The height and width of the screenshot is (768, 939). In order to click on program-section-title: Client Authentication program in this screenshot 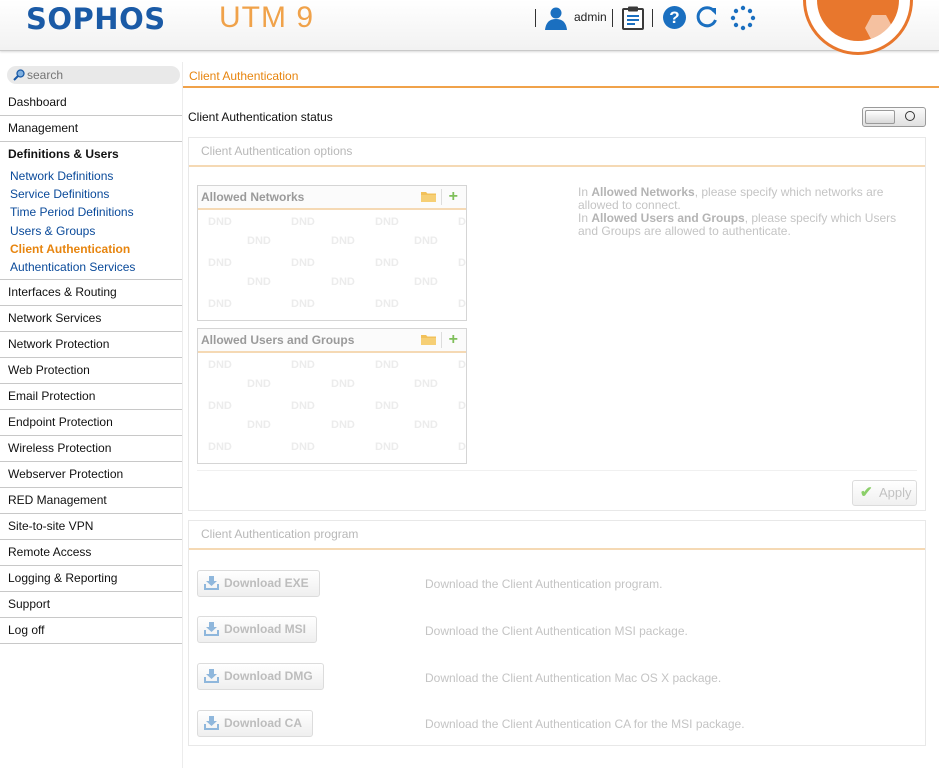, I will do `click(557, 535)`.